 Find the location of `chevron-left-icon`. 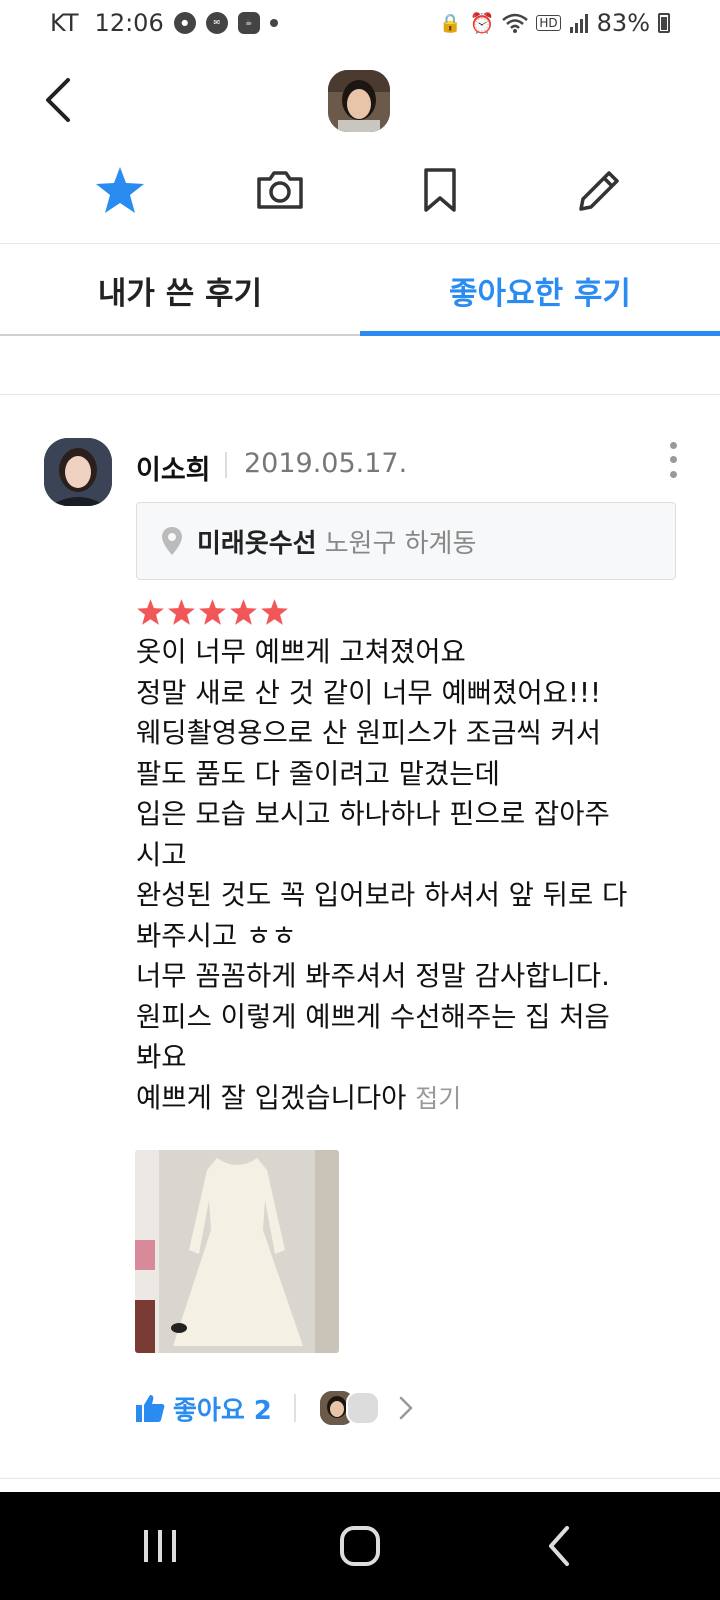

chevron-left-icon is located at coordinates (58, 100).